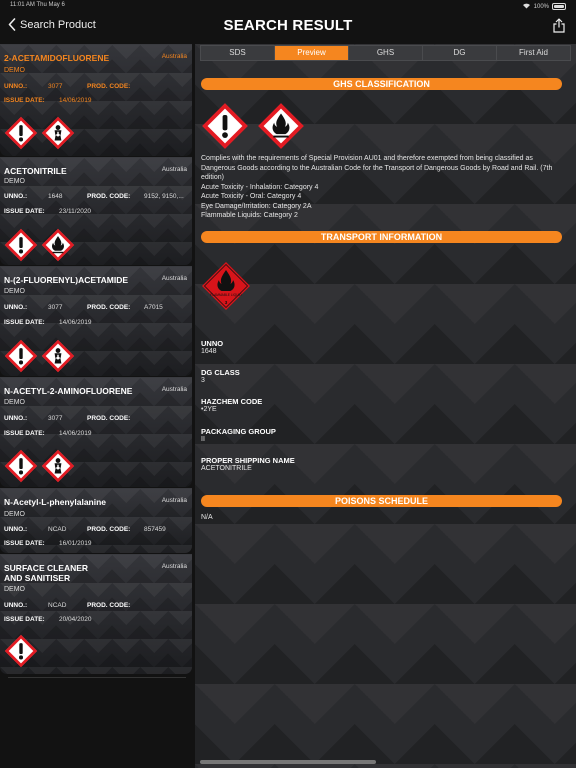 This screenshot has height=768, width=576. What do you see at coordinates (226, 295) in the screenshot?
I see `dg-diamond-text: FLAMMABLE LIQUID` at bounding box center [226, 295].